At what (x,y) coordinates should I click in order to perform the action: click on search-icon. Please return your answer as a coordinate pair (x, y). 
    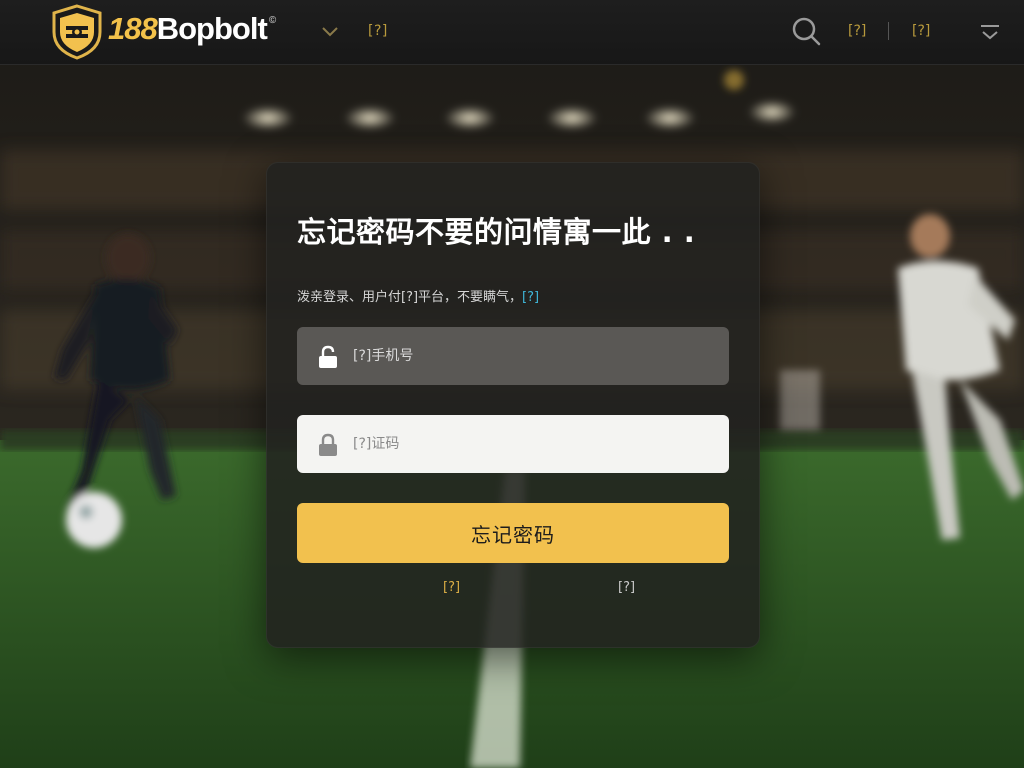
    Looking at the image, I should click on (806, 31).